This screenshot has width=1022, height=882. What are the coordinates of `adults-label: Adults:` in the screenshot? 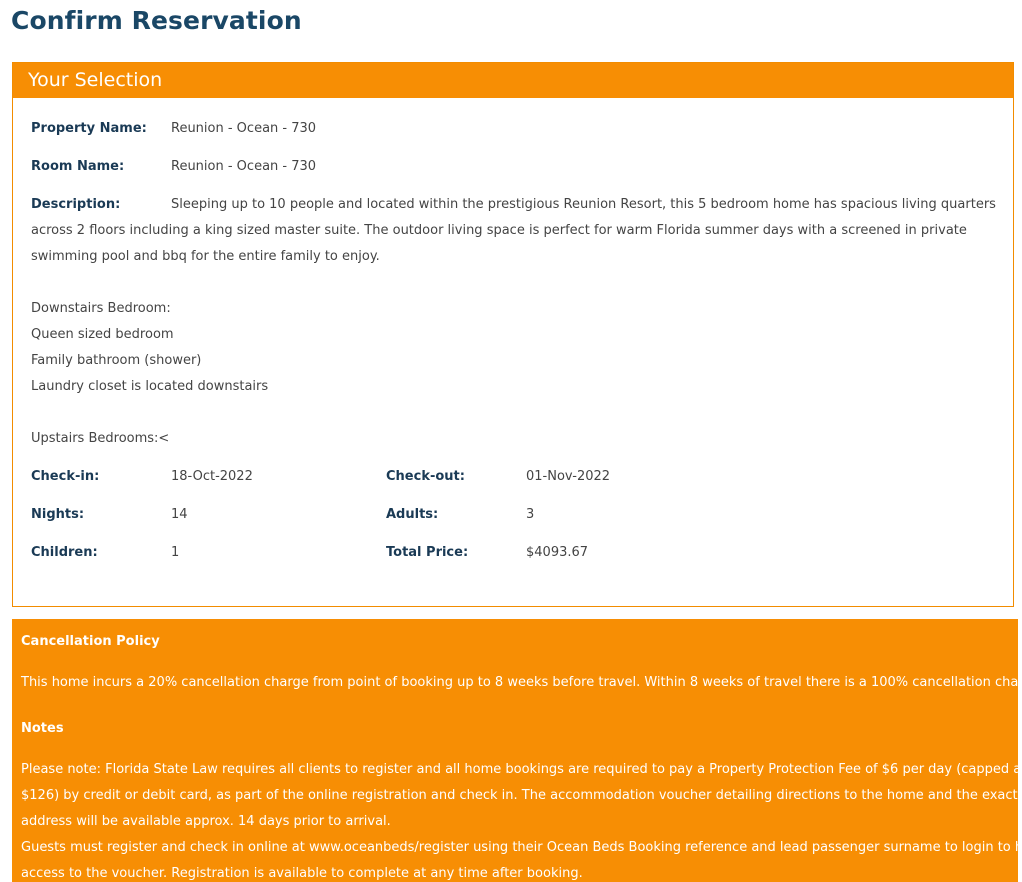 It's located at (412, 514).